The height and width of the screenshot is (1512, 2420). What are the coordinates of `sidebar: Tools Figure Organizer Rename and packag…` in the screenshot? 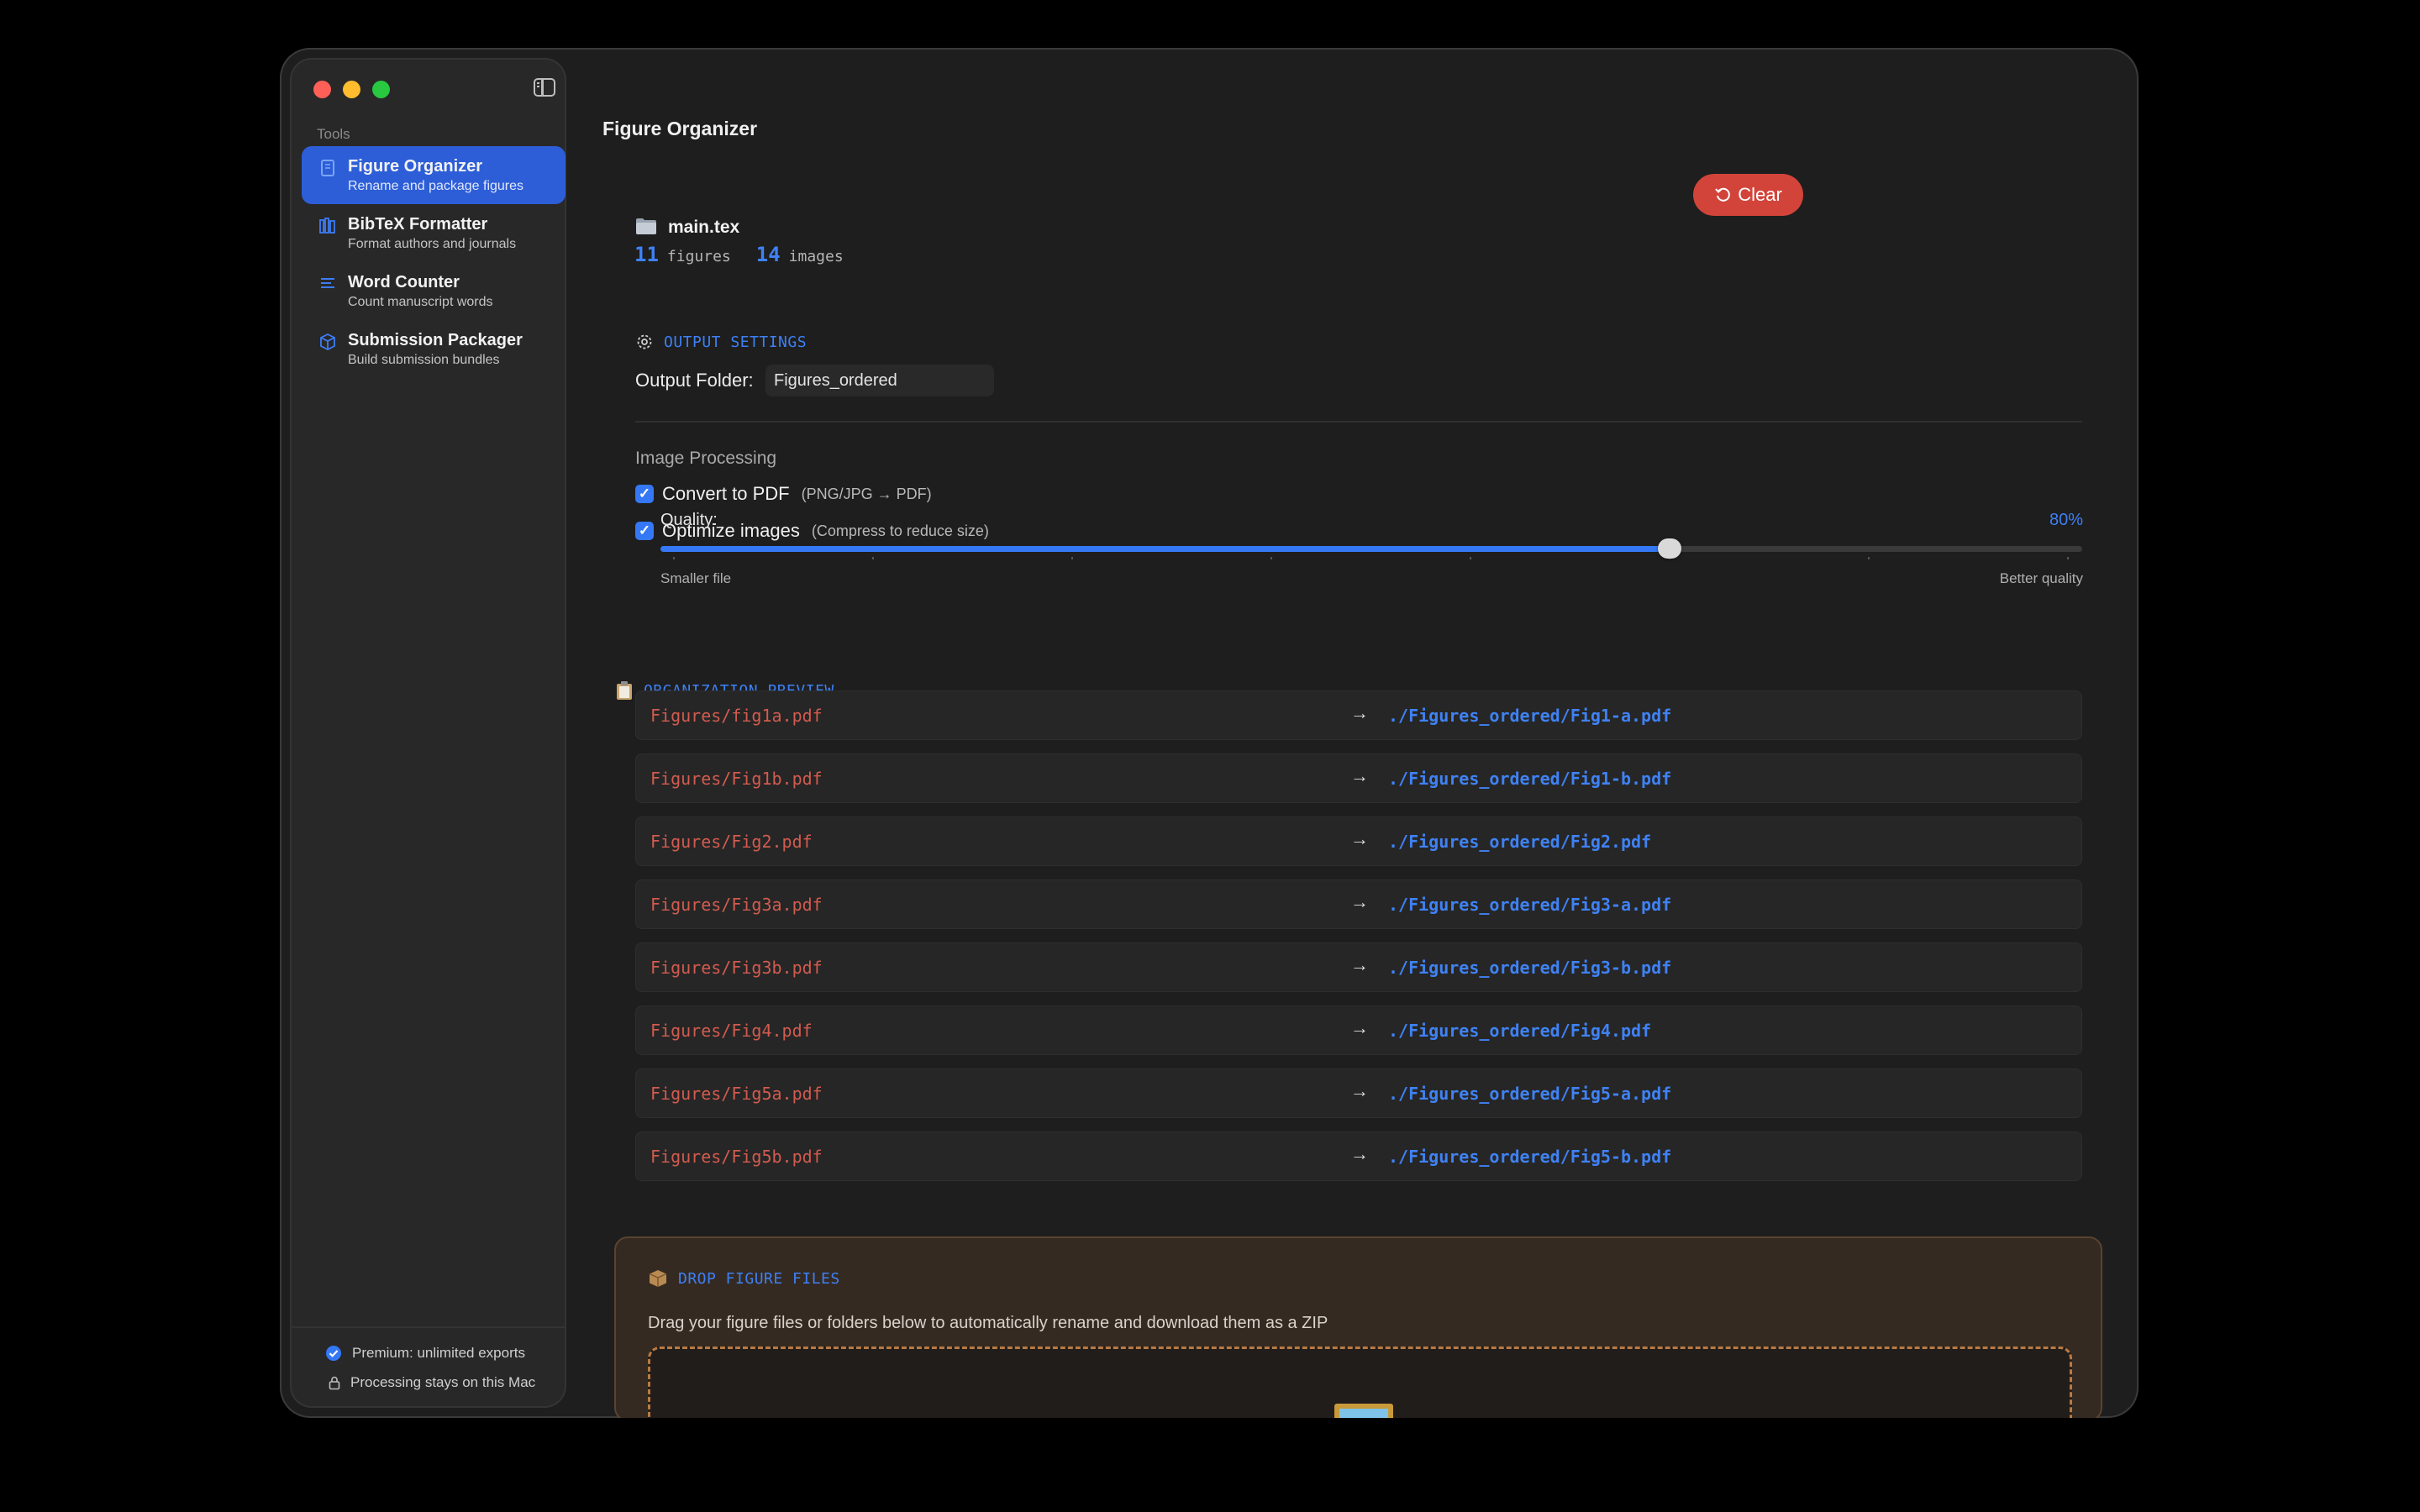 It's located at (428, 733).